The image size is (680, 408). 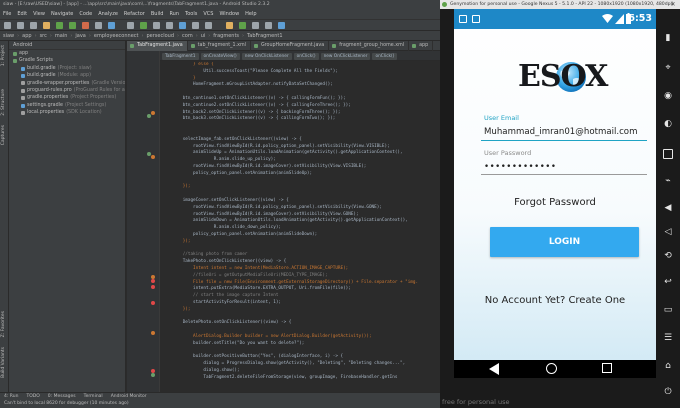 What do you see at coordinates (668, 256) in the screenshot?
I see `rotate-icon: ⟲` at bounding box center [668, 256].